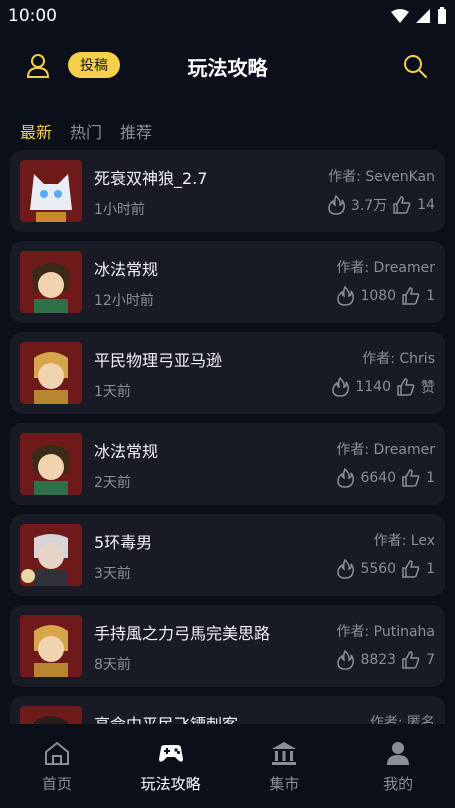 Image resolution: width=455 pixels, height=808 pixels. Describe the element at coordinates (86, 131) in the screenshot. I see `tab-hot: 热门` at that location.